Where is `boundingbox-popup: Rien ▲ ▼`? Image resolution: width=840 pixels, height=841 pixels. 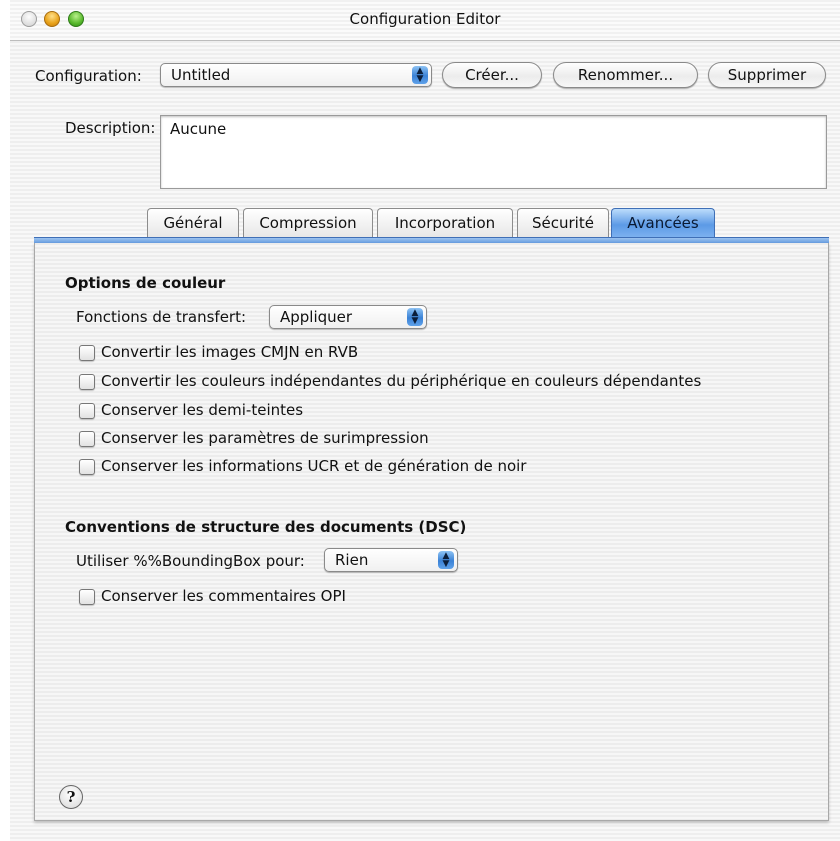 boundingbox-popup: Rien ▲ ▼ is located at coordinates (391, 560).